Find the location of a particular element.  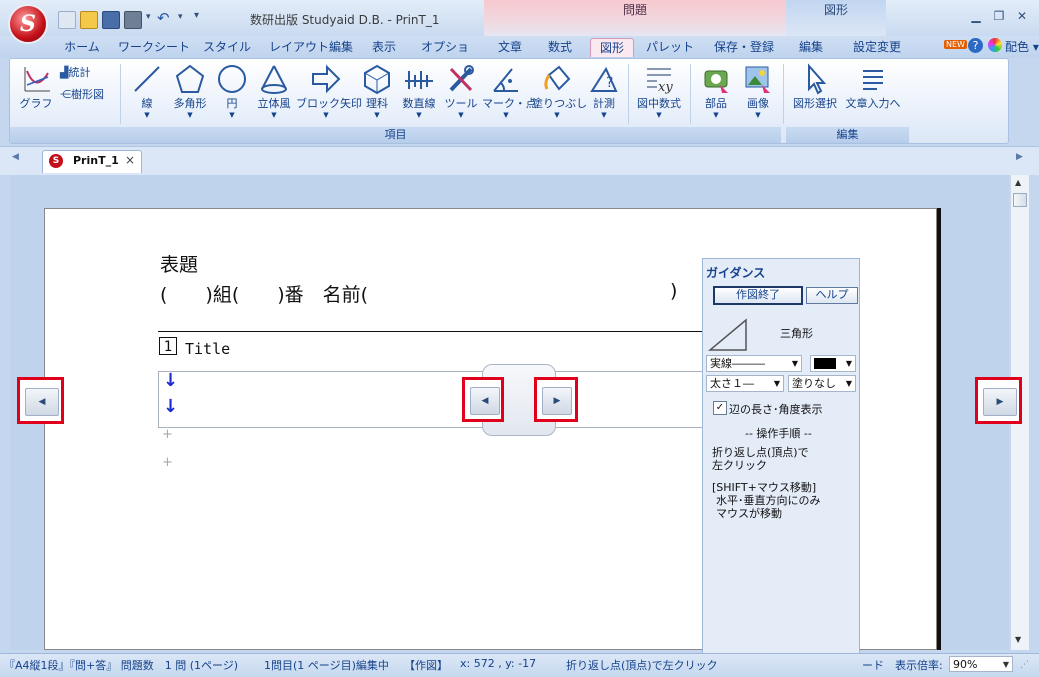

figure-formula-button: xy 図中数式 ▼ is located at coordinates (659, 92).